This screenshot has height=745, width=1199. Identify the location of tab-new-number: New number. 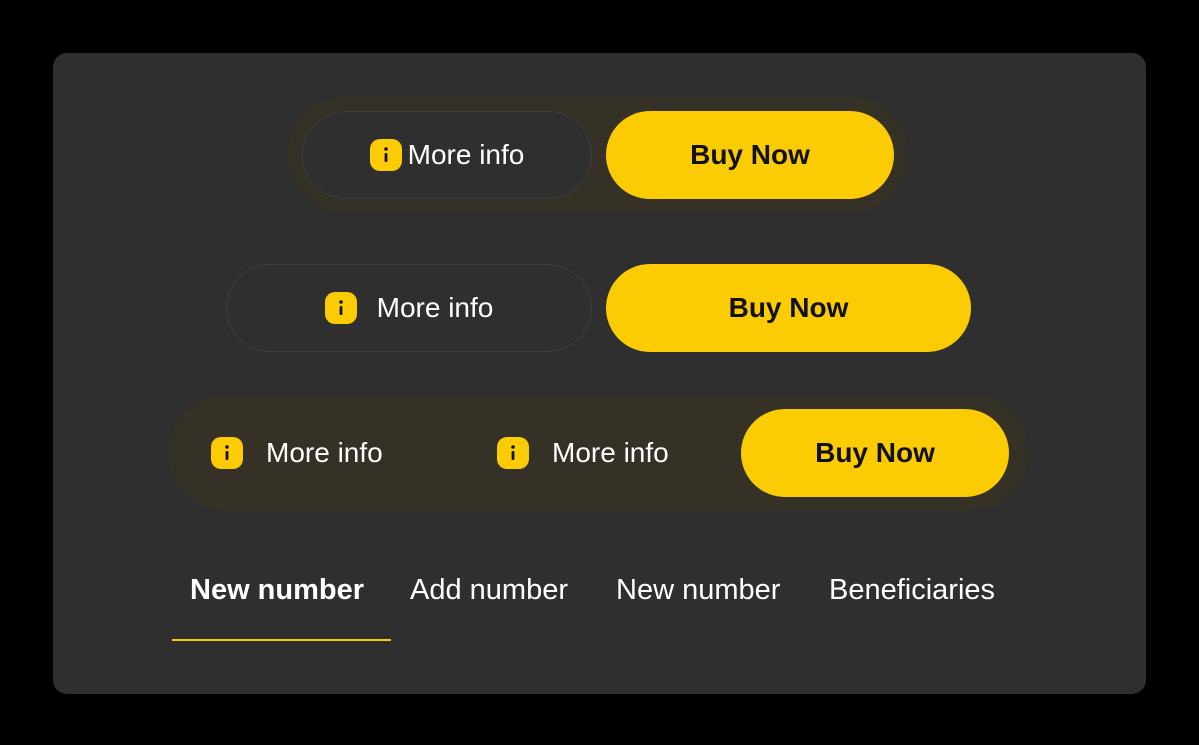
(277, 599).